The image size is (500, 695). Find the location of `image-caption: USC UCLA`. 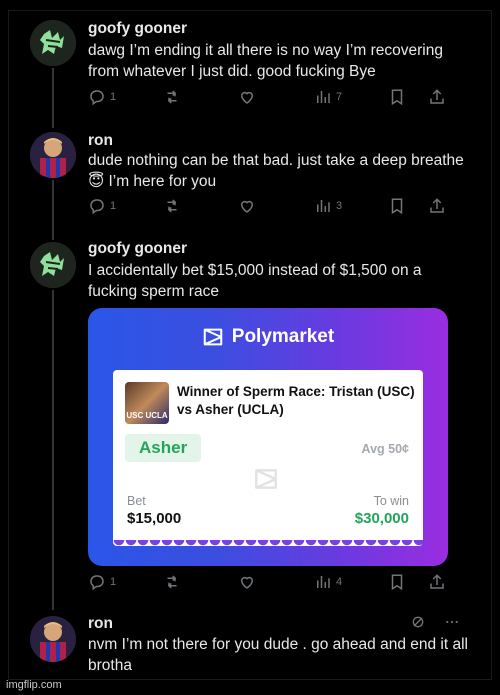

image-caption: USC UCLA is located at coordinates (147, 415).